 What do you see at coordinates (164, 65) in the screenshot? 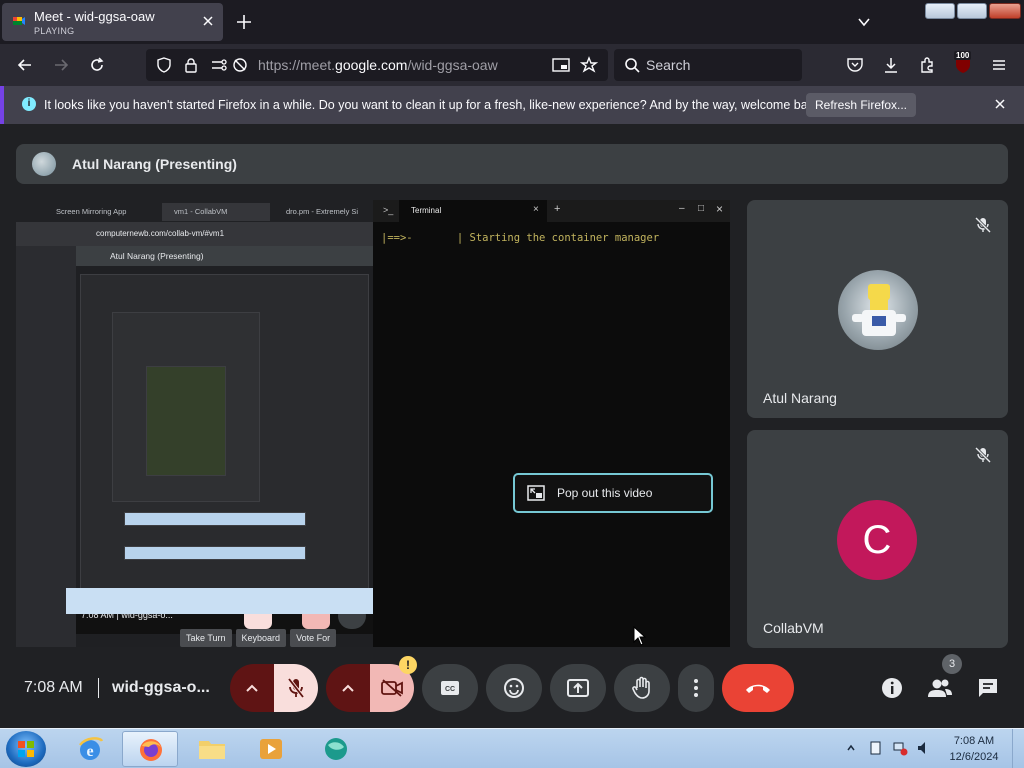
I see `tracking-shield-icon` at bounding box center [164, 65].